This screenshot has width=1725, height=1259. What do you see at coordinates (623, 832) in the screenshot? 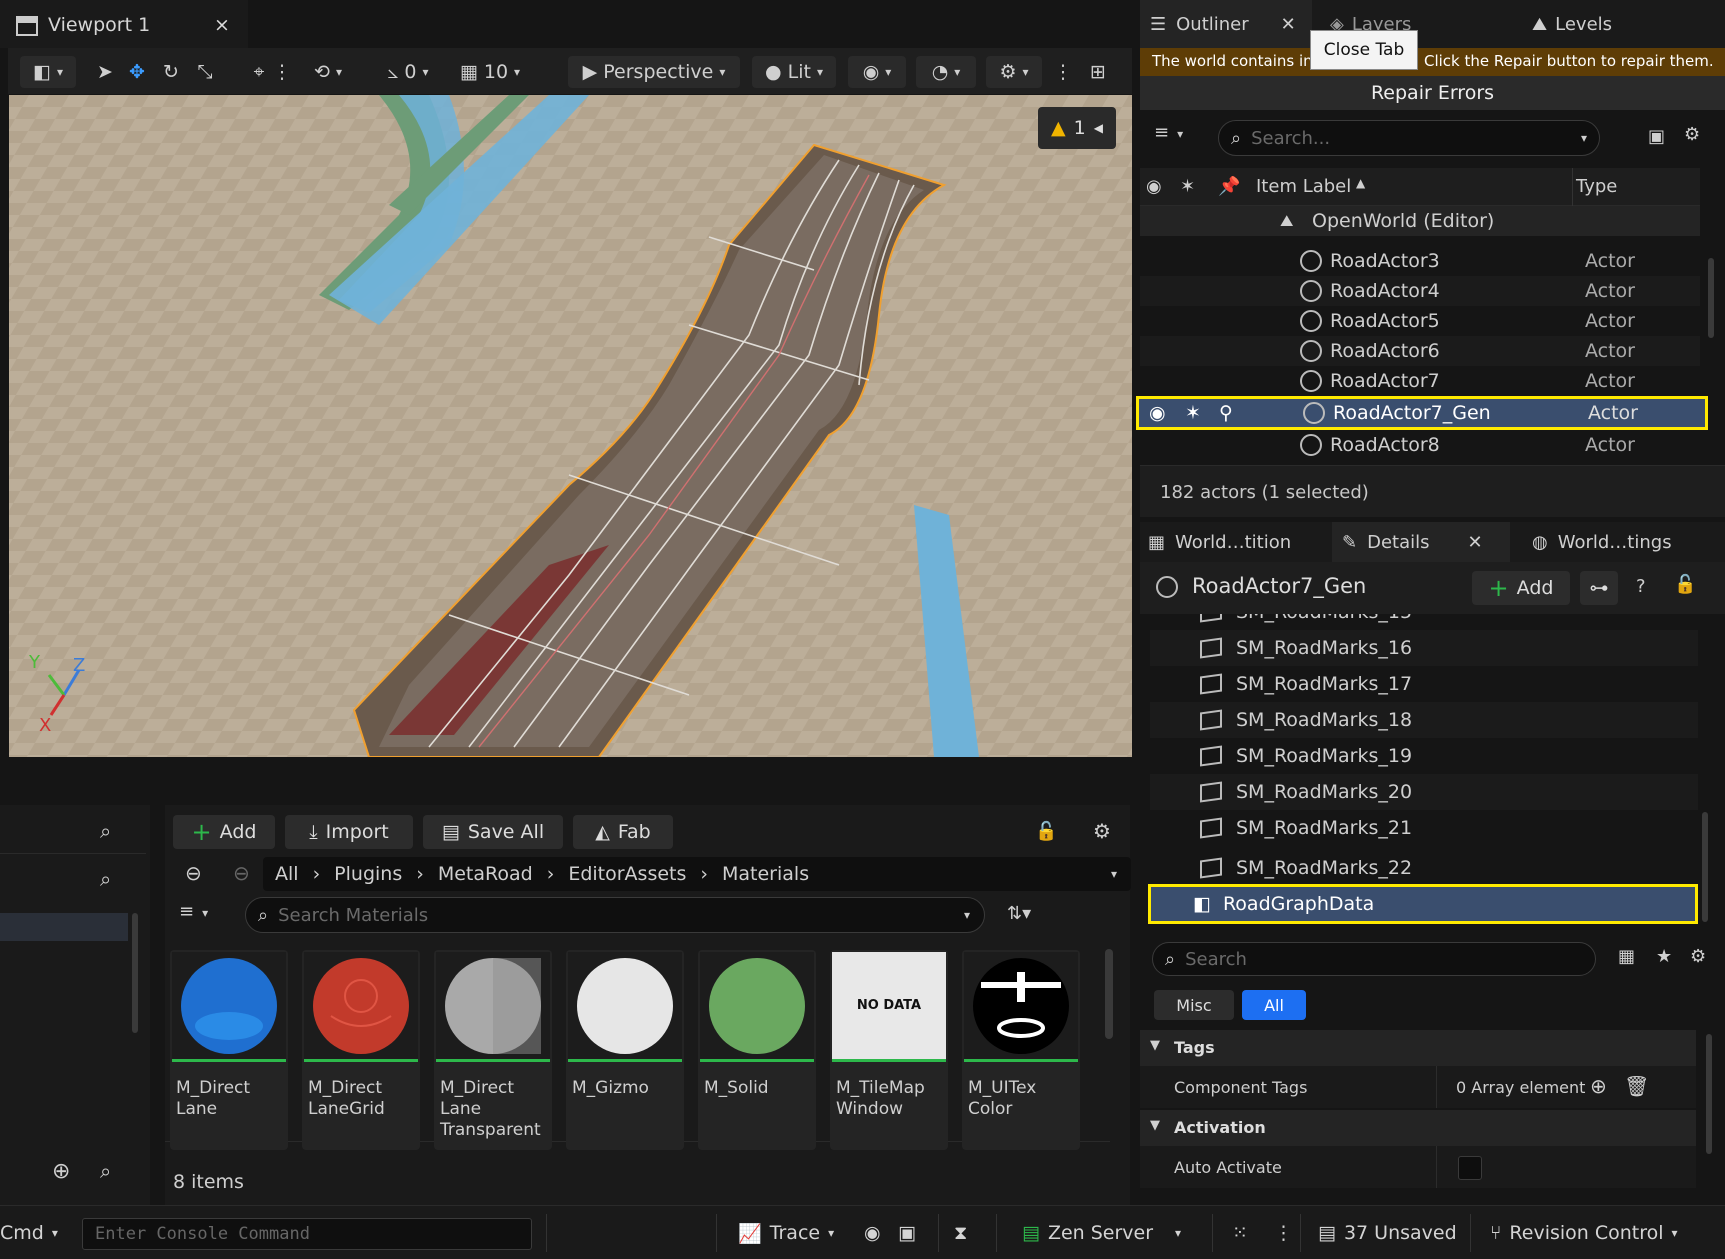
I see `fab-button: ◭ Fab` at bounding box center [623, 832].